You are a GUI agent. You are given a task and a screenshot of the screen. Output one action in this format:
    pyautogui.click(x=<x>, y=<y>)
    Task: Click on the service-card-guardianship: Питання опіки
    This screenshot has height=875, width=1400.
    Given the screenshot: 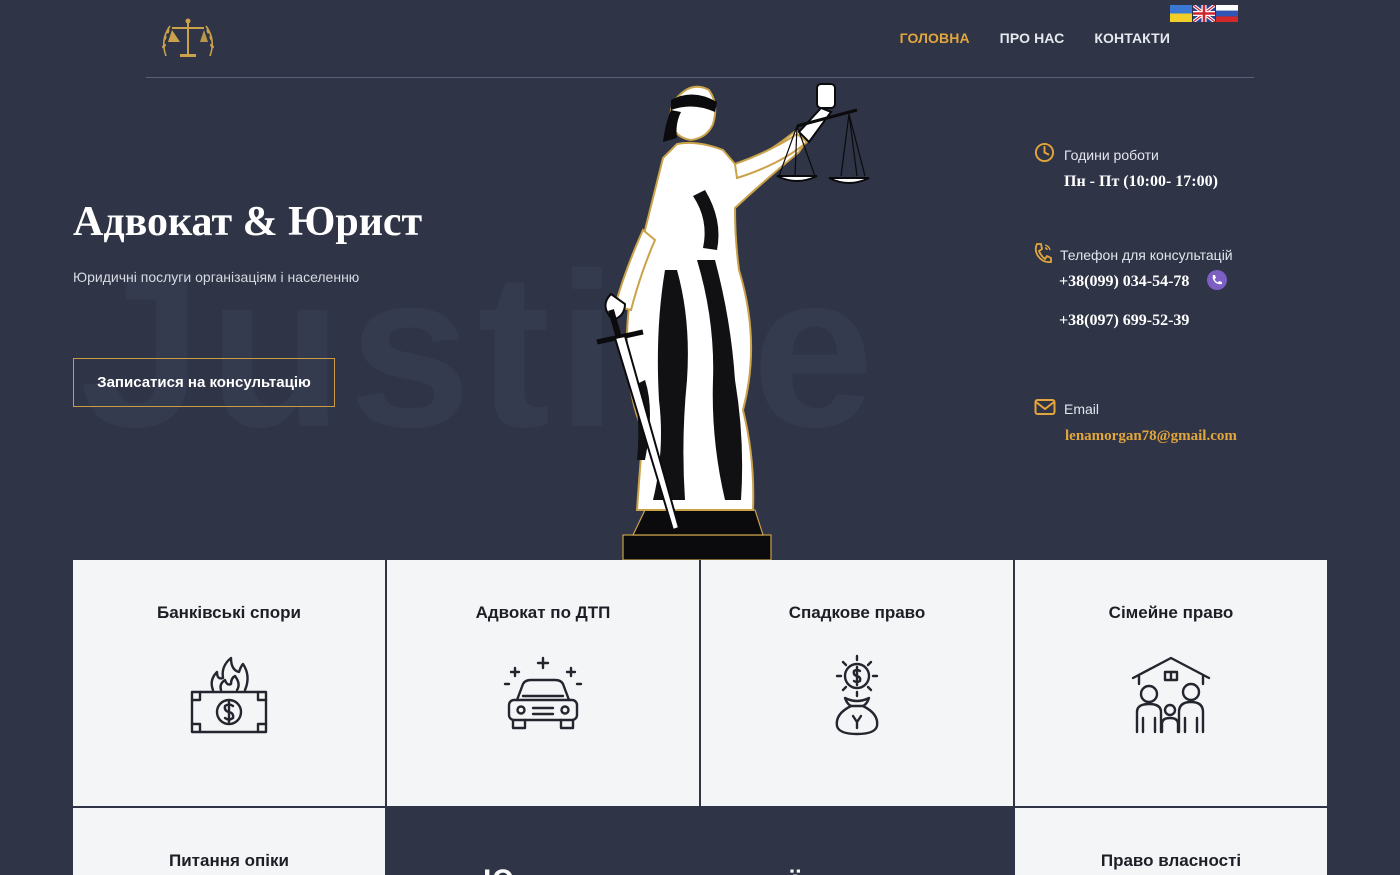 What is the action you would take?
    pyautogui.click(x=229, y=841)
    